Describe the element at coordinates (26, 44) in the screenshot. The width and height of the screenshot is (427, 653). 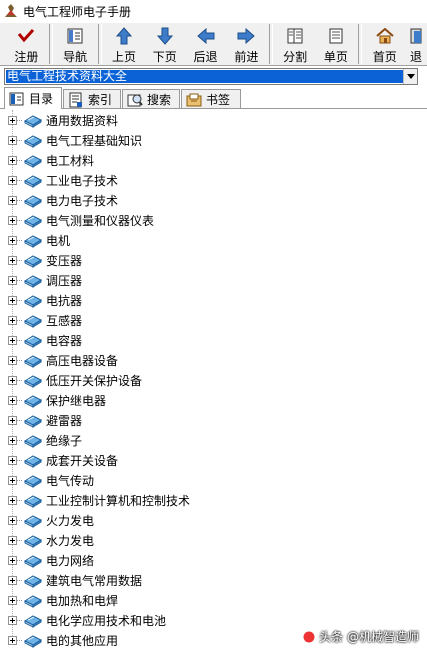
I see `register-button: 注册` at that location.